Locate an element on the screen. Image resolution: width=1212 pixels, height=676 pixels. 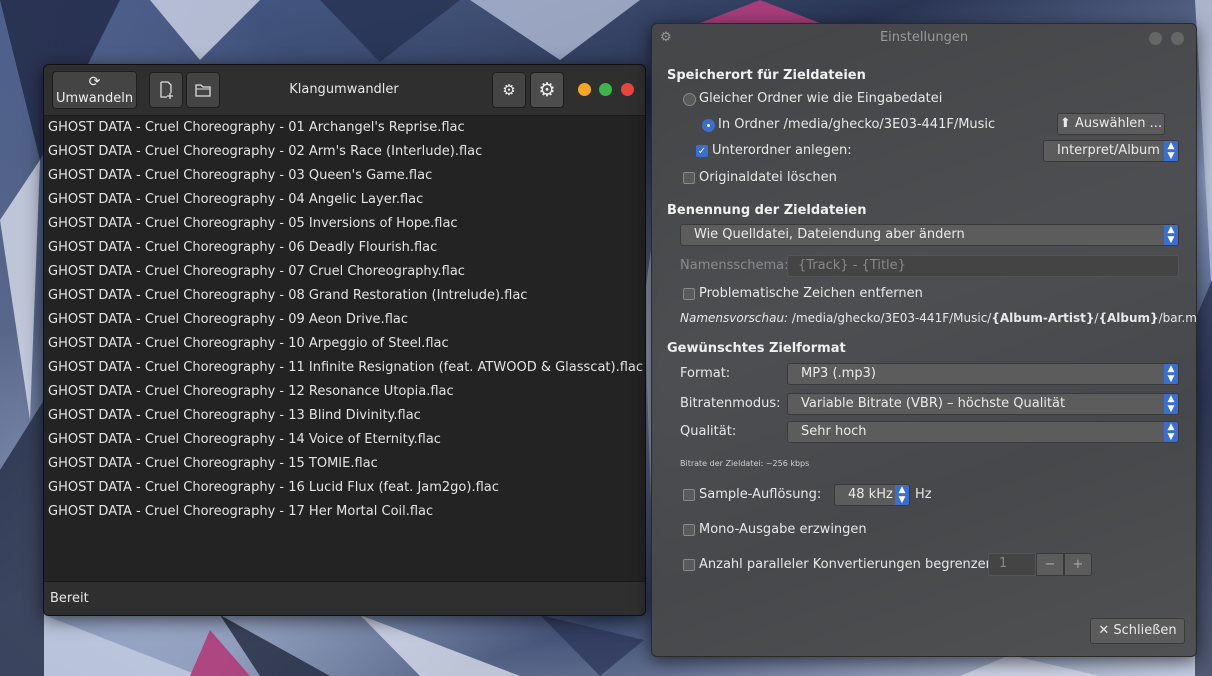
format-value: MP3 (.mp3) is located at coordinates (838, 373).